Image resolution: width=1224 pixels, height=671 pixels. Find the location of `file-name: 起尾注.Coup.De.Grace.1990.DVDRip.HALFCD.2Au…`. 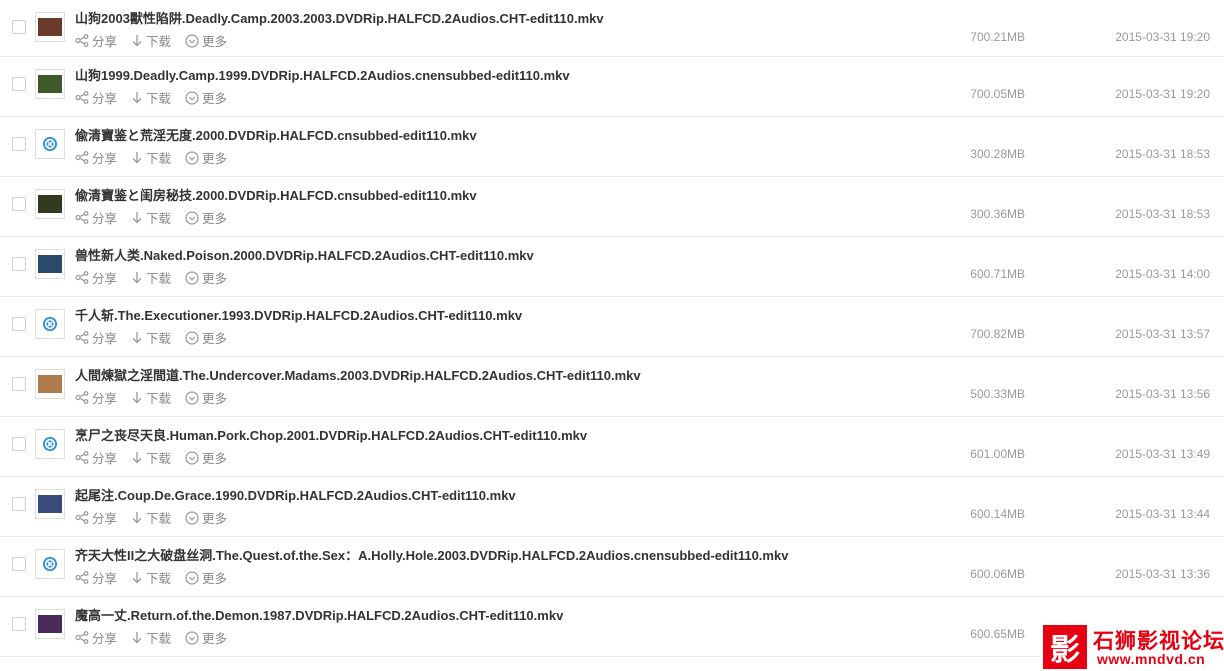

file-name: 起尾注.Coup.De.Grace.1990.DVDRip.HALFCD.2Au… is located at coordinates (295, 494).